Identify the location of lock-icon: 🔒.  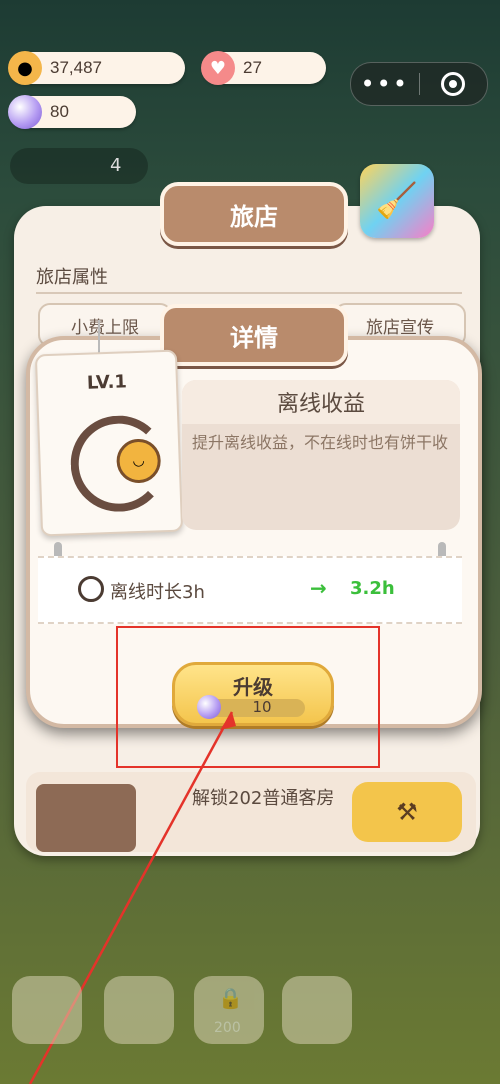
(230, 998).